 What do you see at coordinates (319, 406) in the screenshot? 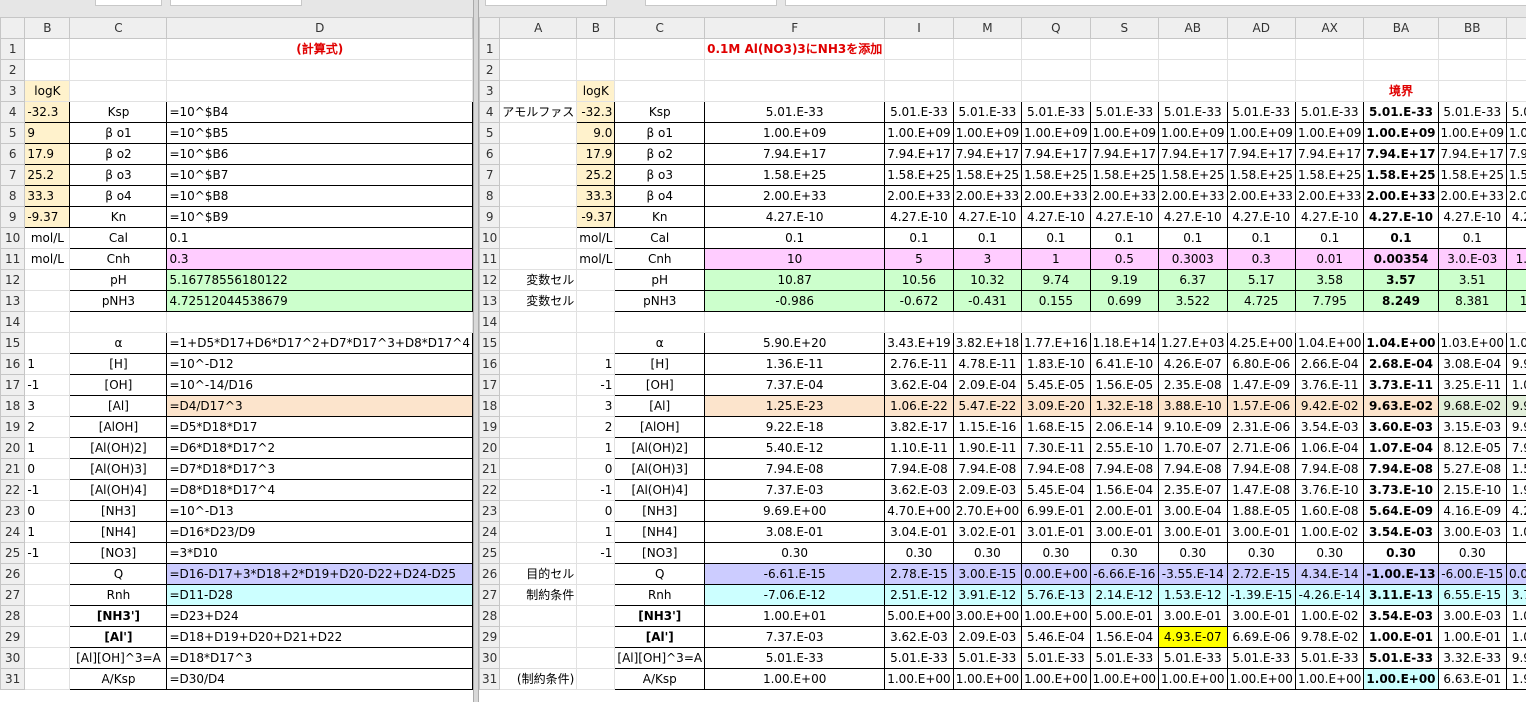
I see `cell-D18: =D4/D17^3` at bounding box center [319, 406].